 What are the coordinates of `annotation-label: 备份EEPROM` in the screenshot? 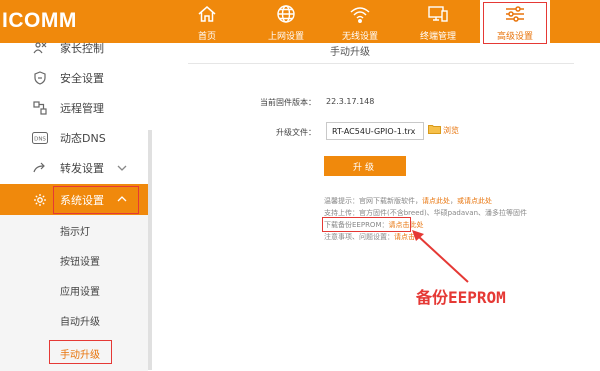 It's located at (461, 297).